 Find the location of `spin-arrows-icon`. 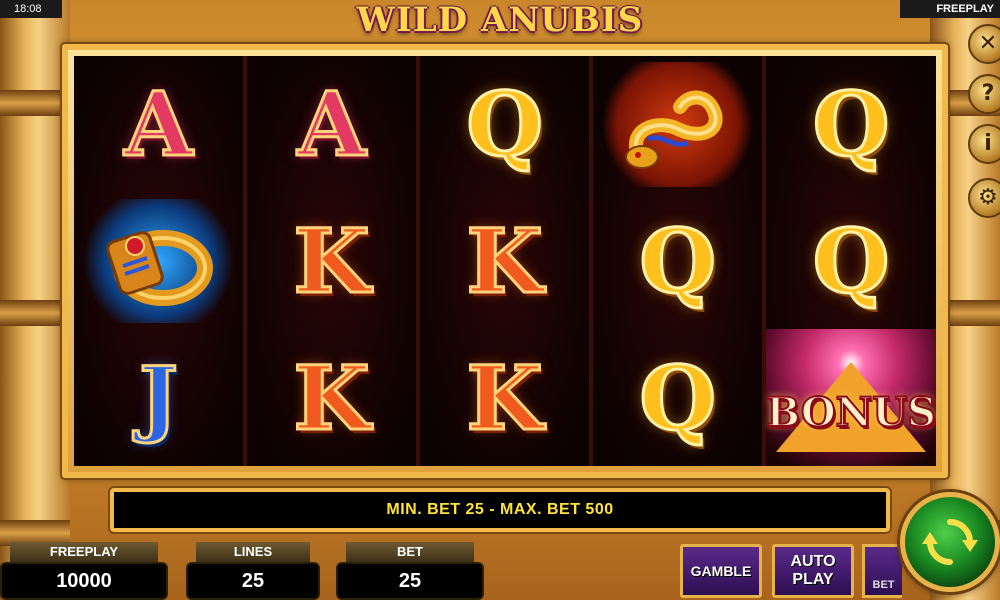

spin-arrows-icon is located at coordinates (950, 542).